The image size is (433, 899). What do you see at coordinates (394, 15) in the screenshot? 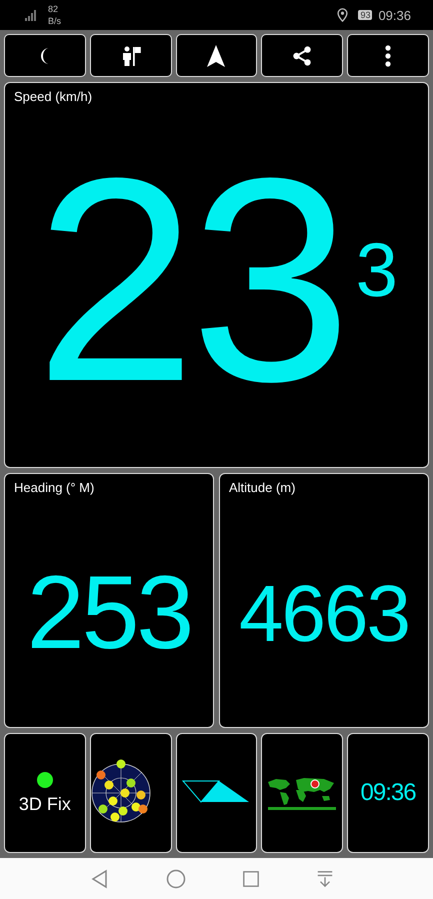
I see `status-time: 09:36` at bounding box center [394, 15].